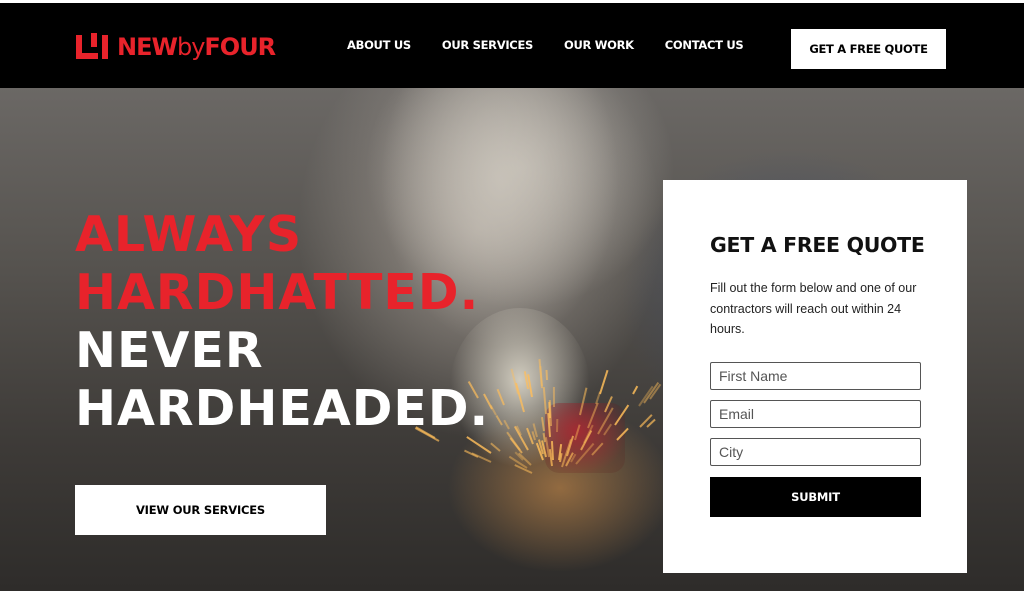 This screenshot has width=1024, height=591. What do you see at coordinates (599, 45) in the screenshot?
I see `nav-our-work: OUR WORK` at bounding box center [599, 45].